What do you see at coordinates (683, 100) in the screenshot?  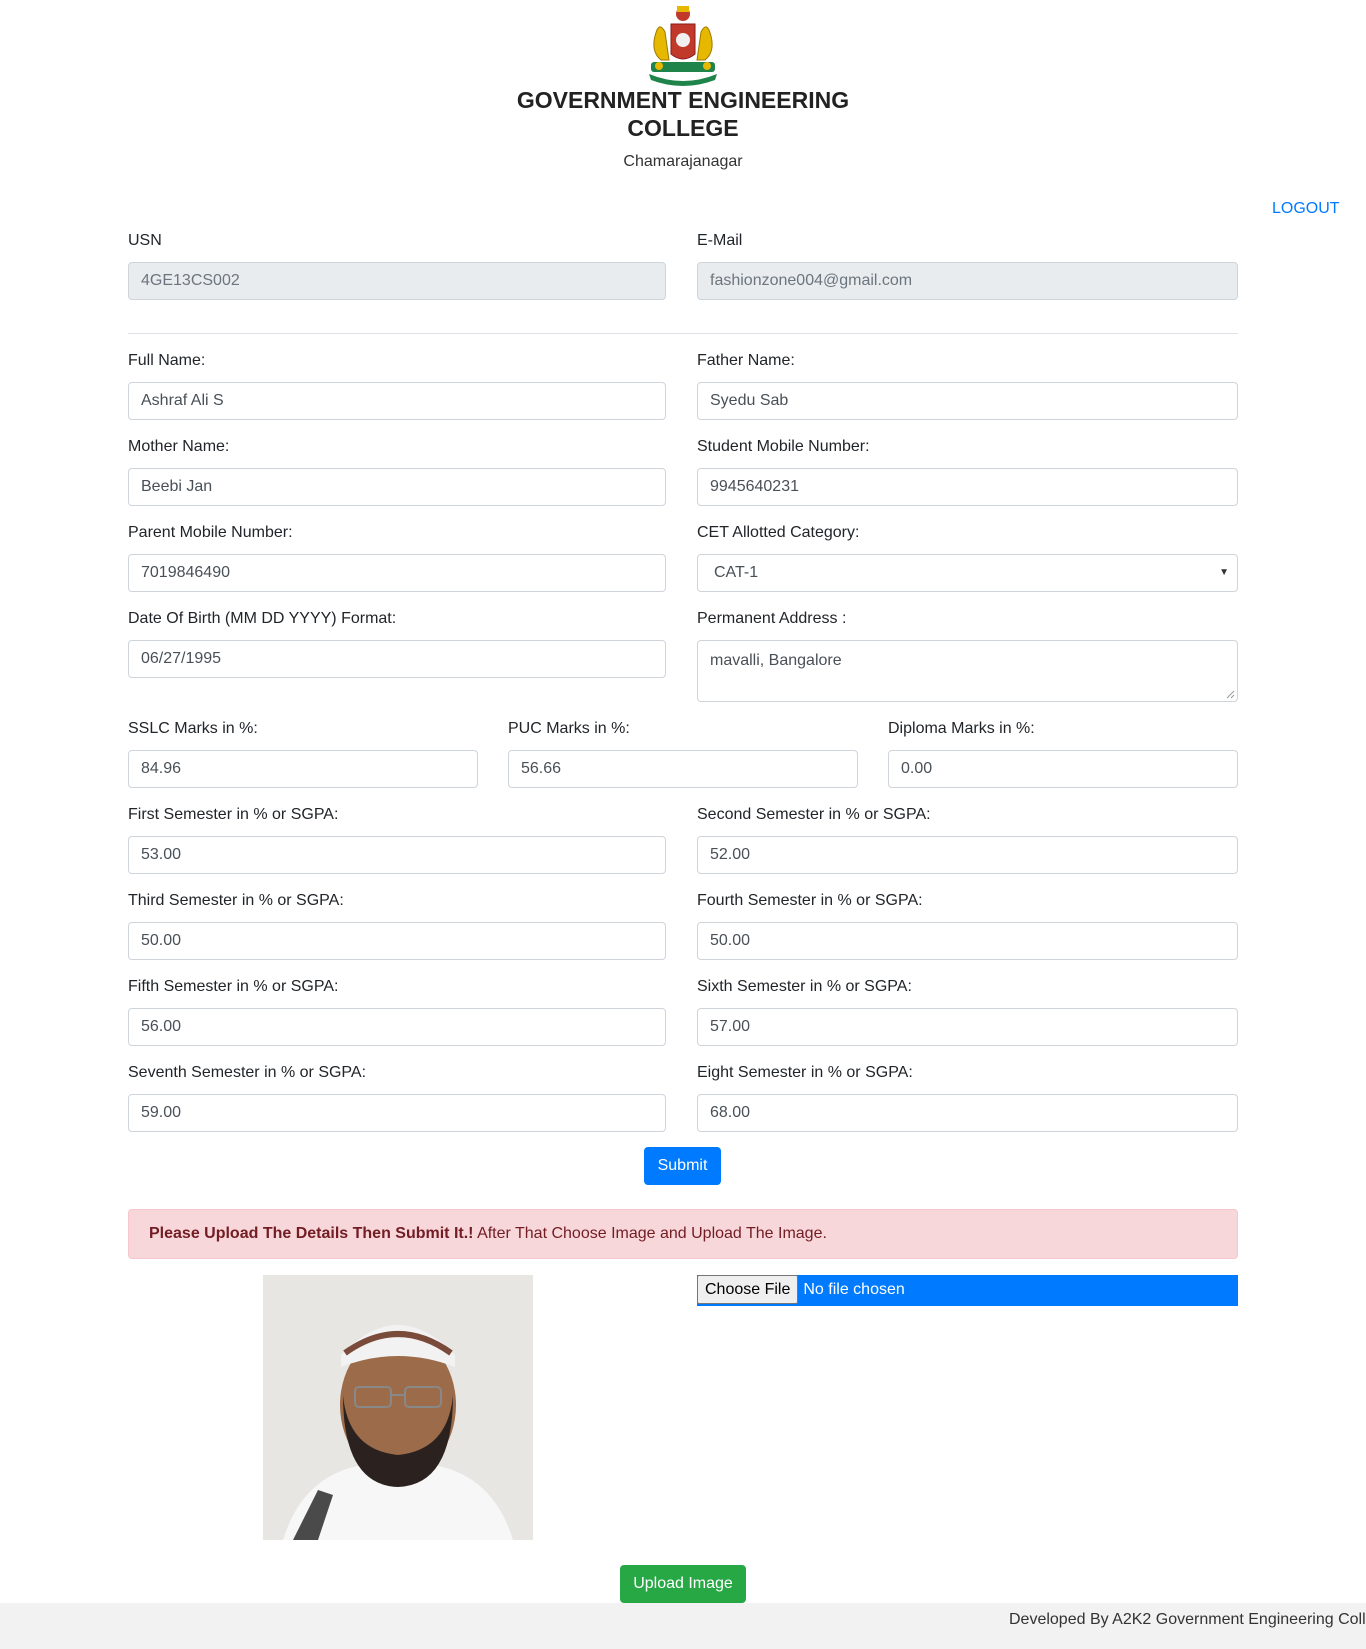 I see `college-title-line1: GOVERNMENT ENGINEERING` at bounding box center [683, 100].